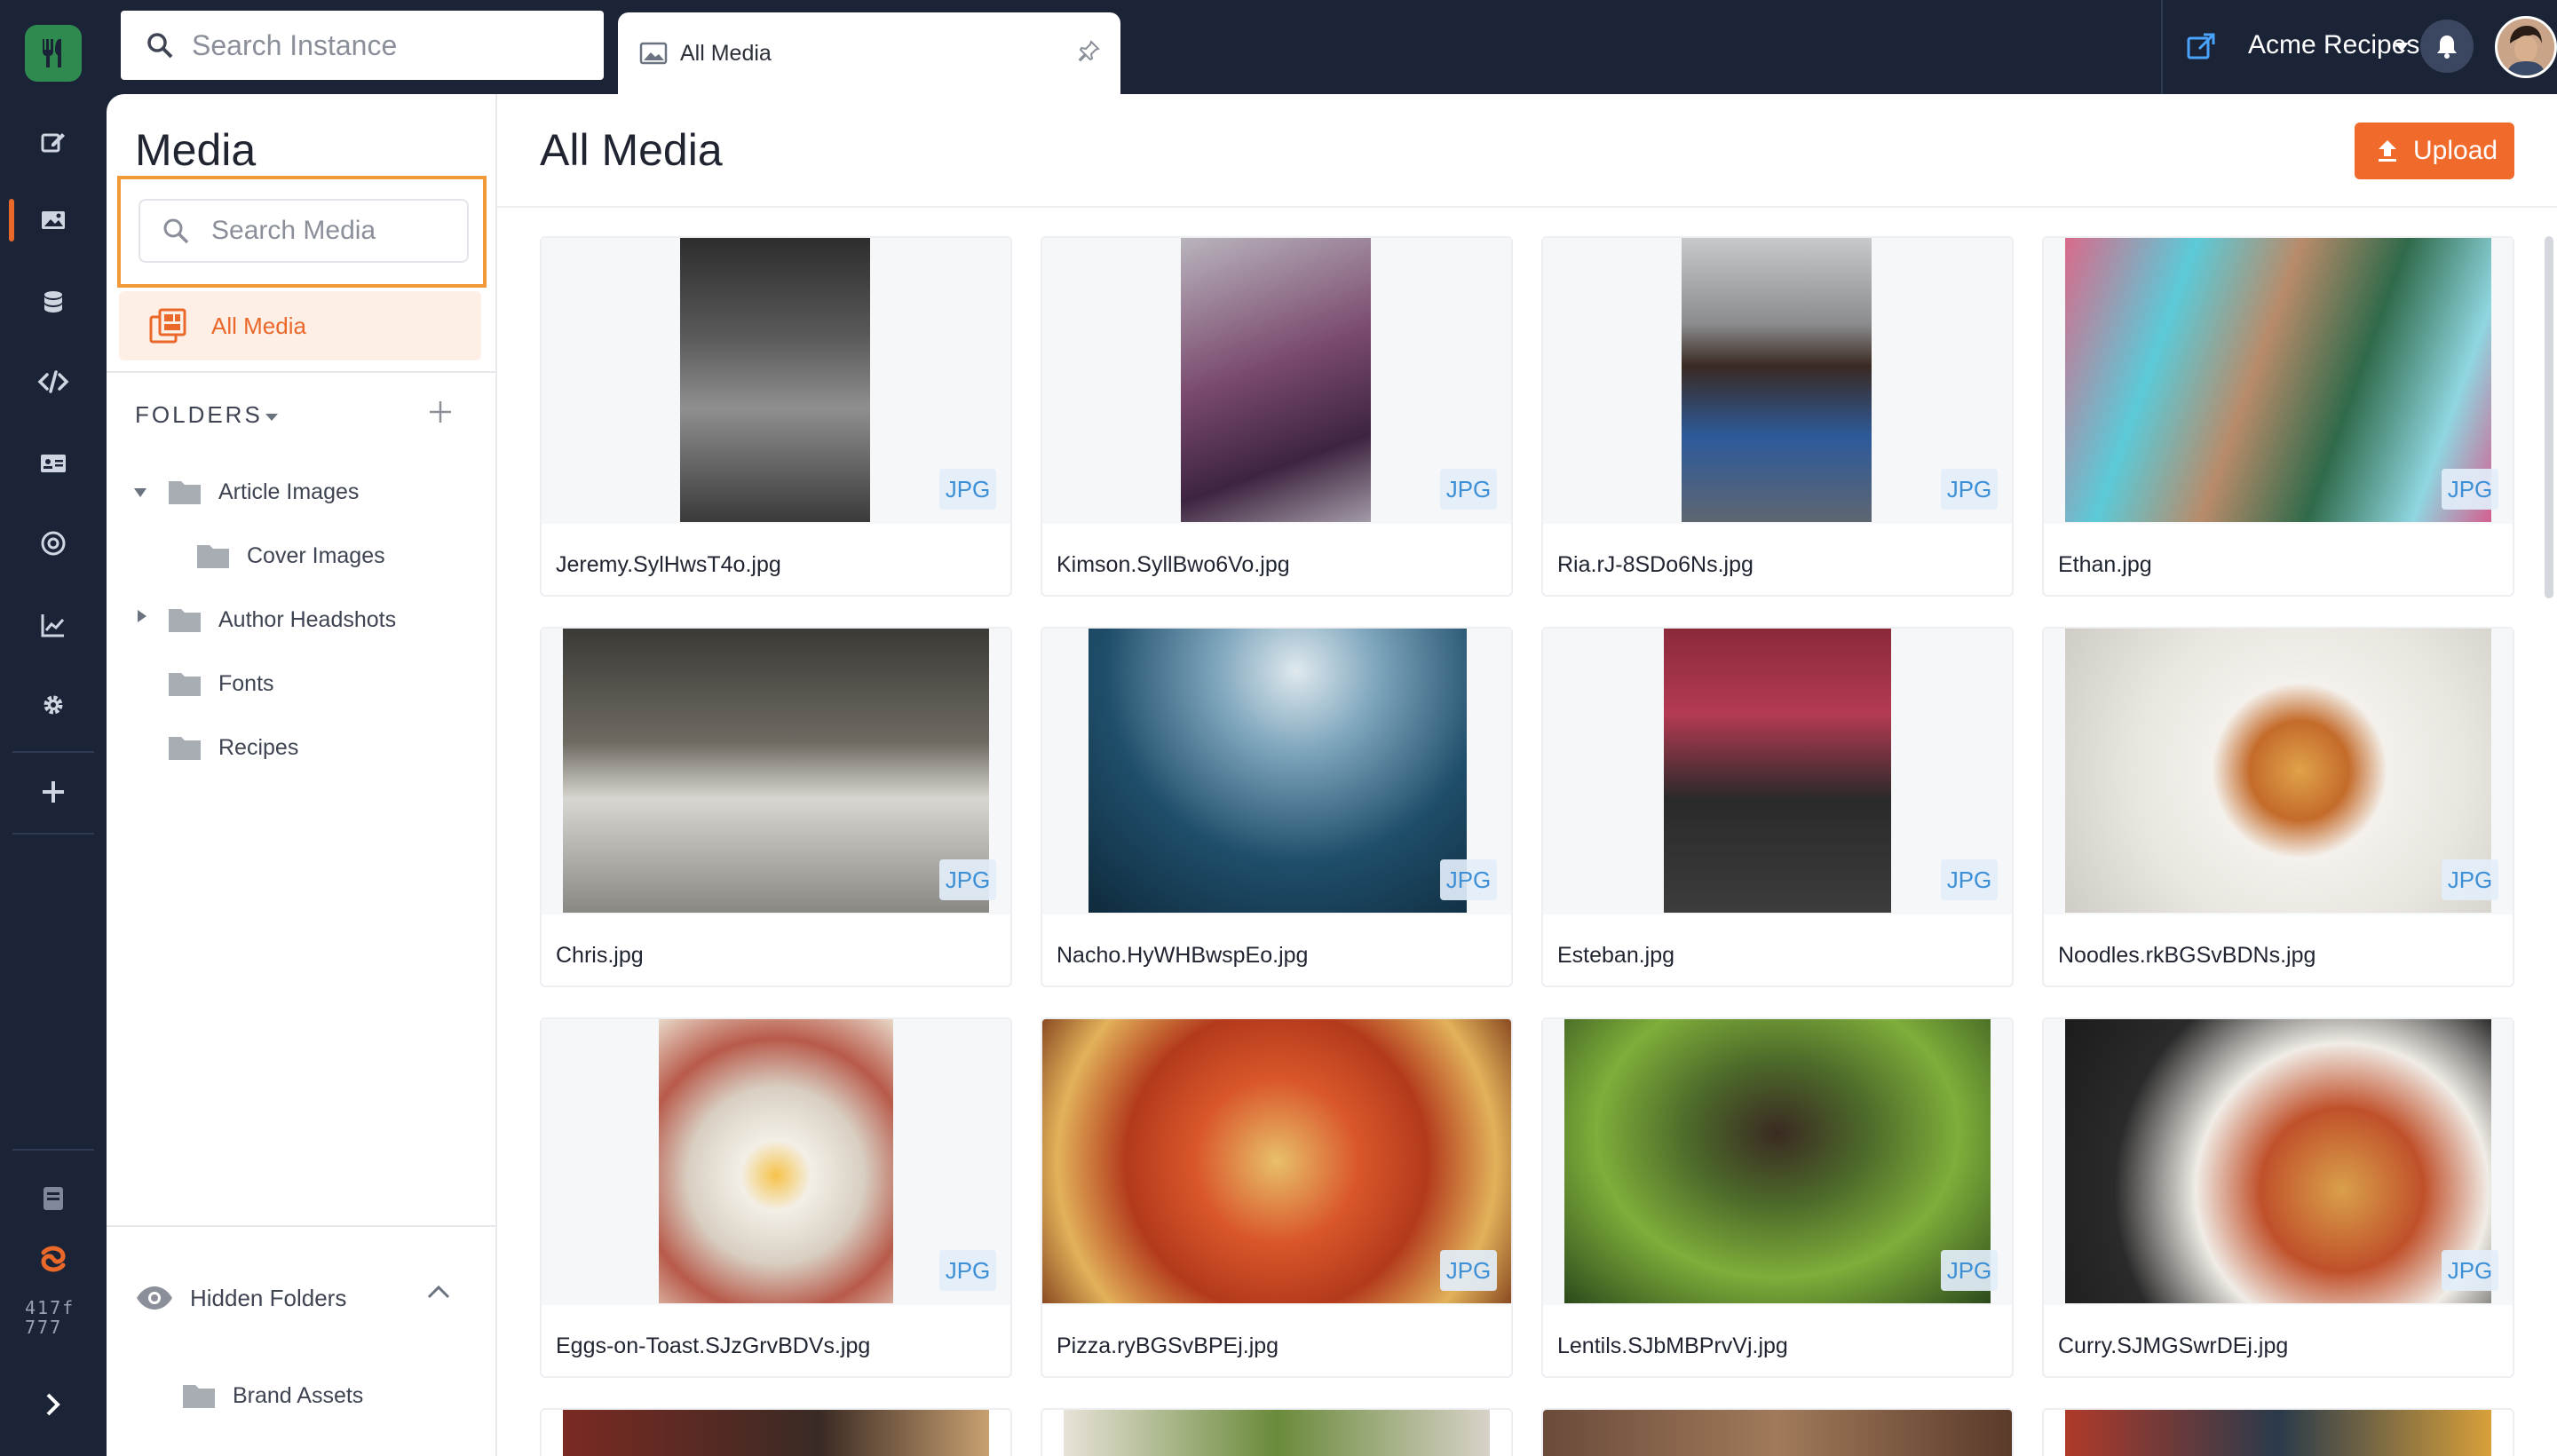  What do you see at coordinates (776, 807) in the screenshot?
I see `media-card: JPG Chris.jpg` at bounding box center [776, 807].